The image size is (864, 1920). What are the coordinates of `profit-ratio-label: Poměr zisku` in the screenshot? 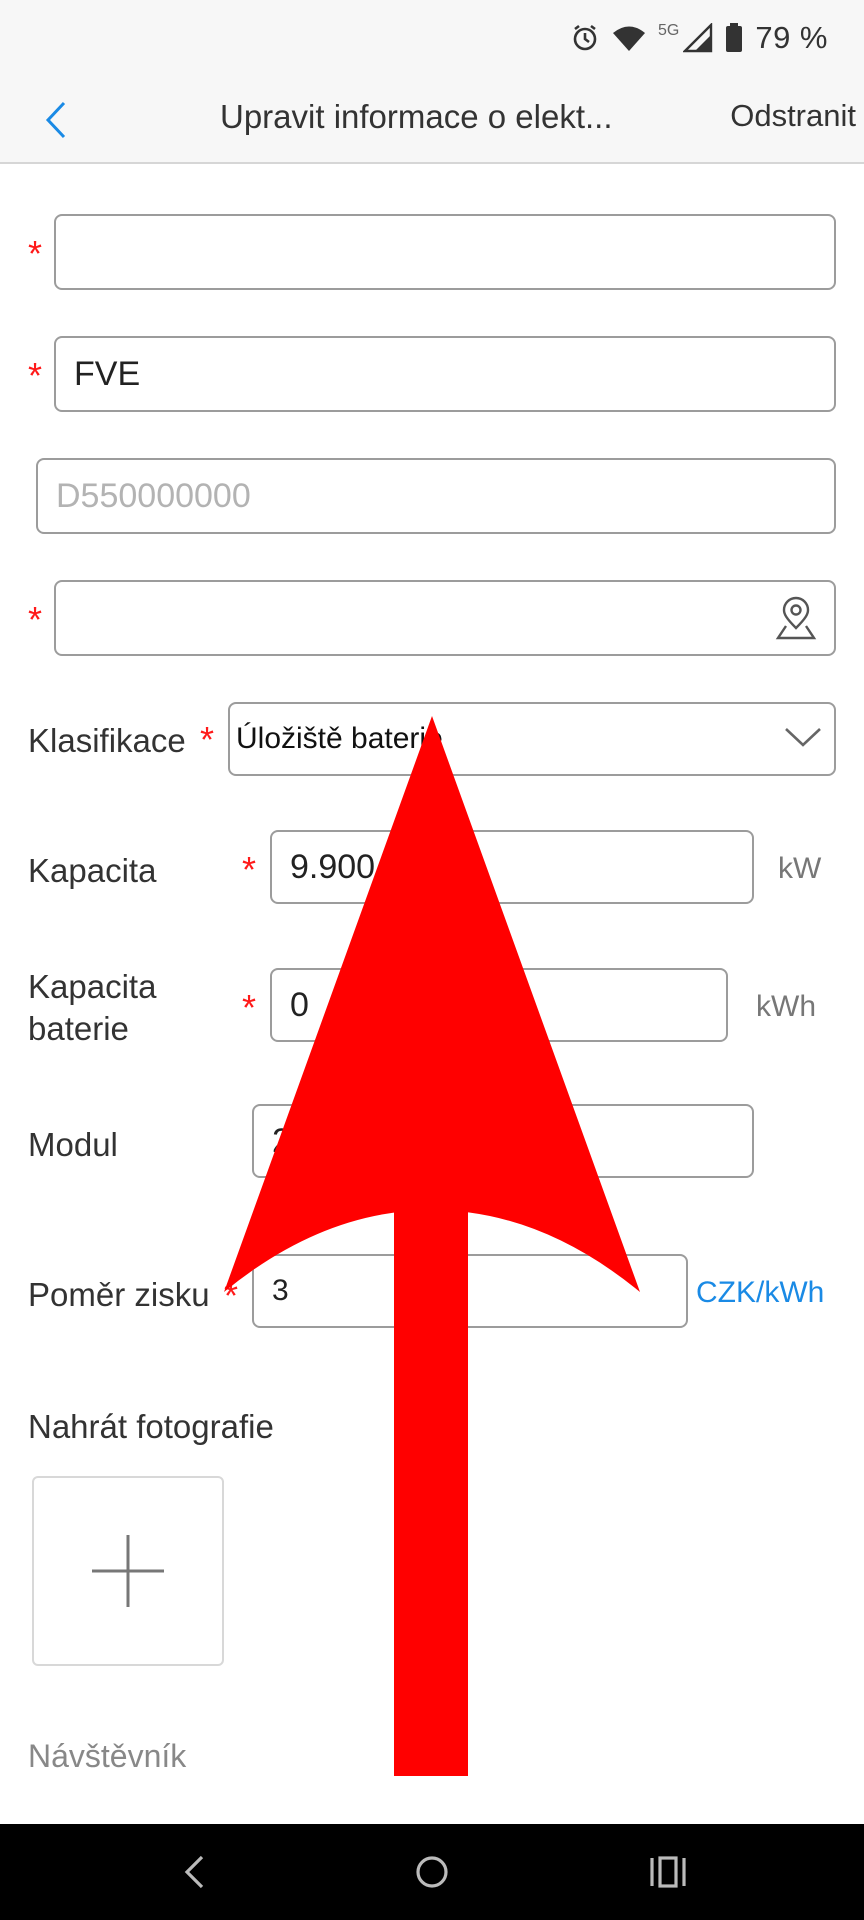 It's located at (119, 1294).